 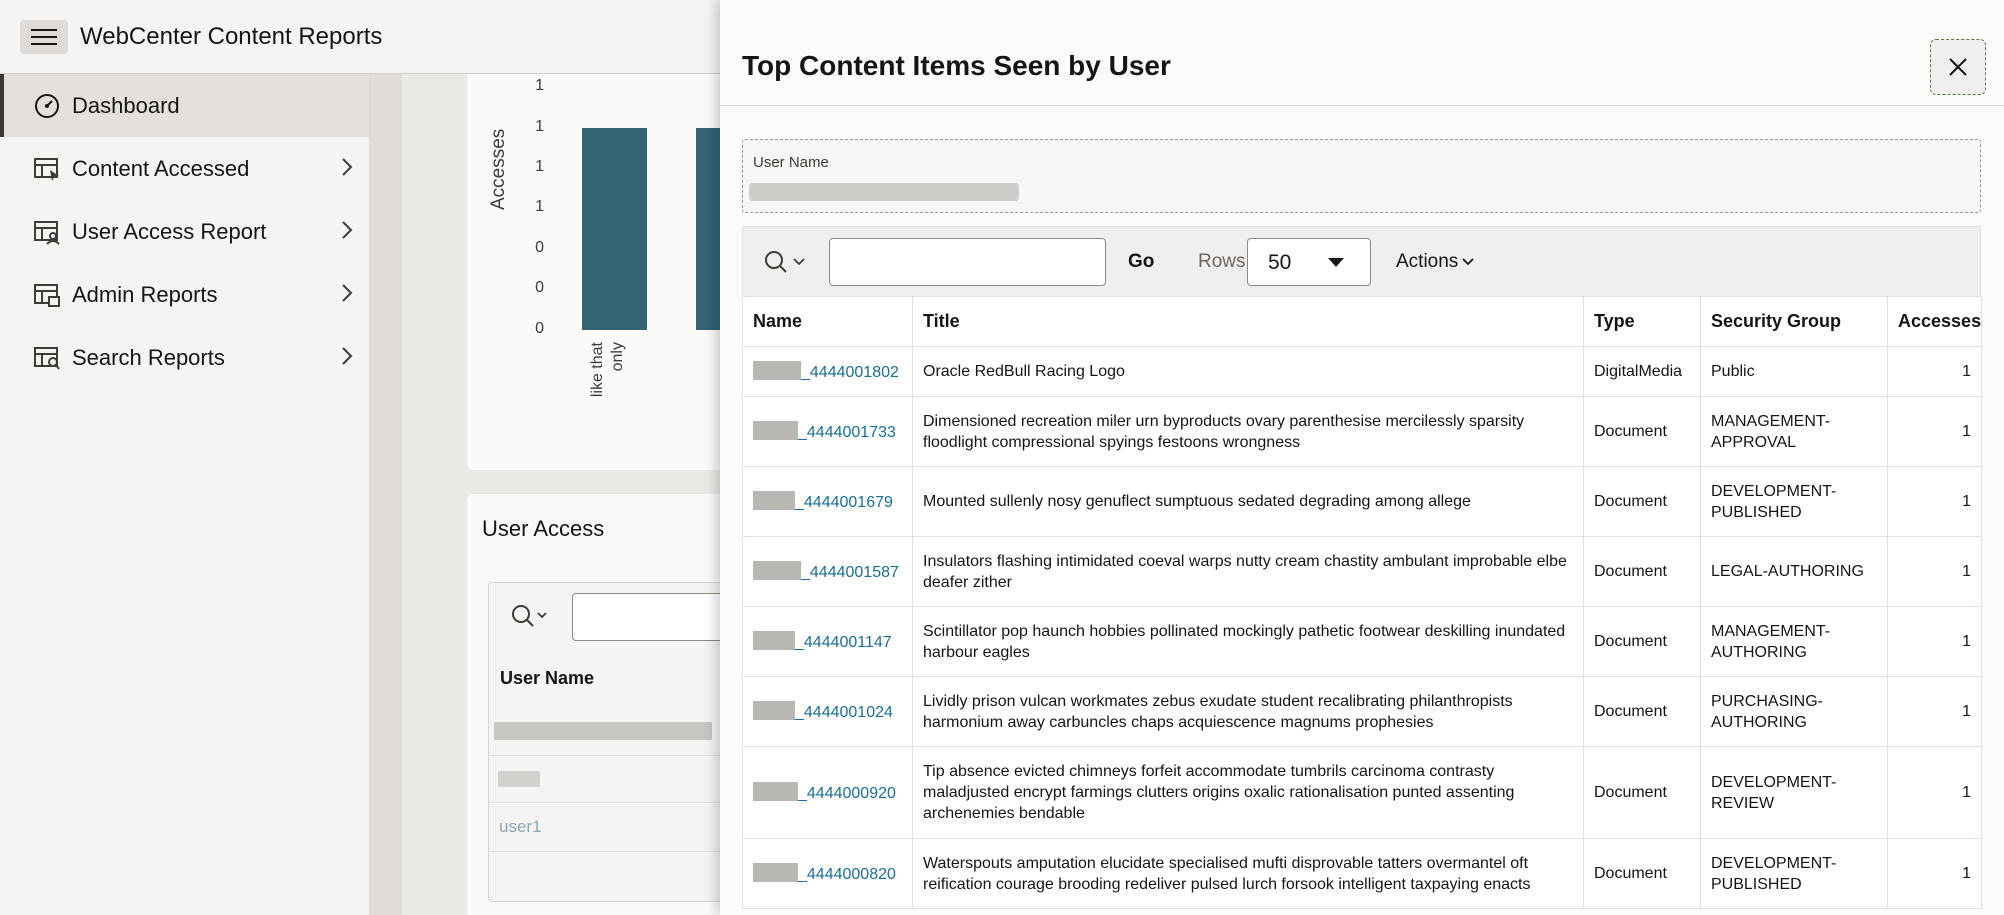 What do you see at coordinates (543, 528) in the screenshot?
I see `user-access-title: User Access` at bounding box center [543, 528].